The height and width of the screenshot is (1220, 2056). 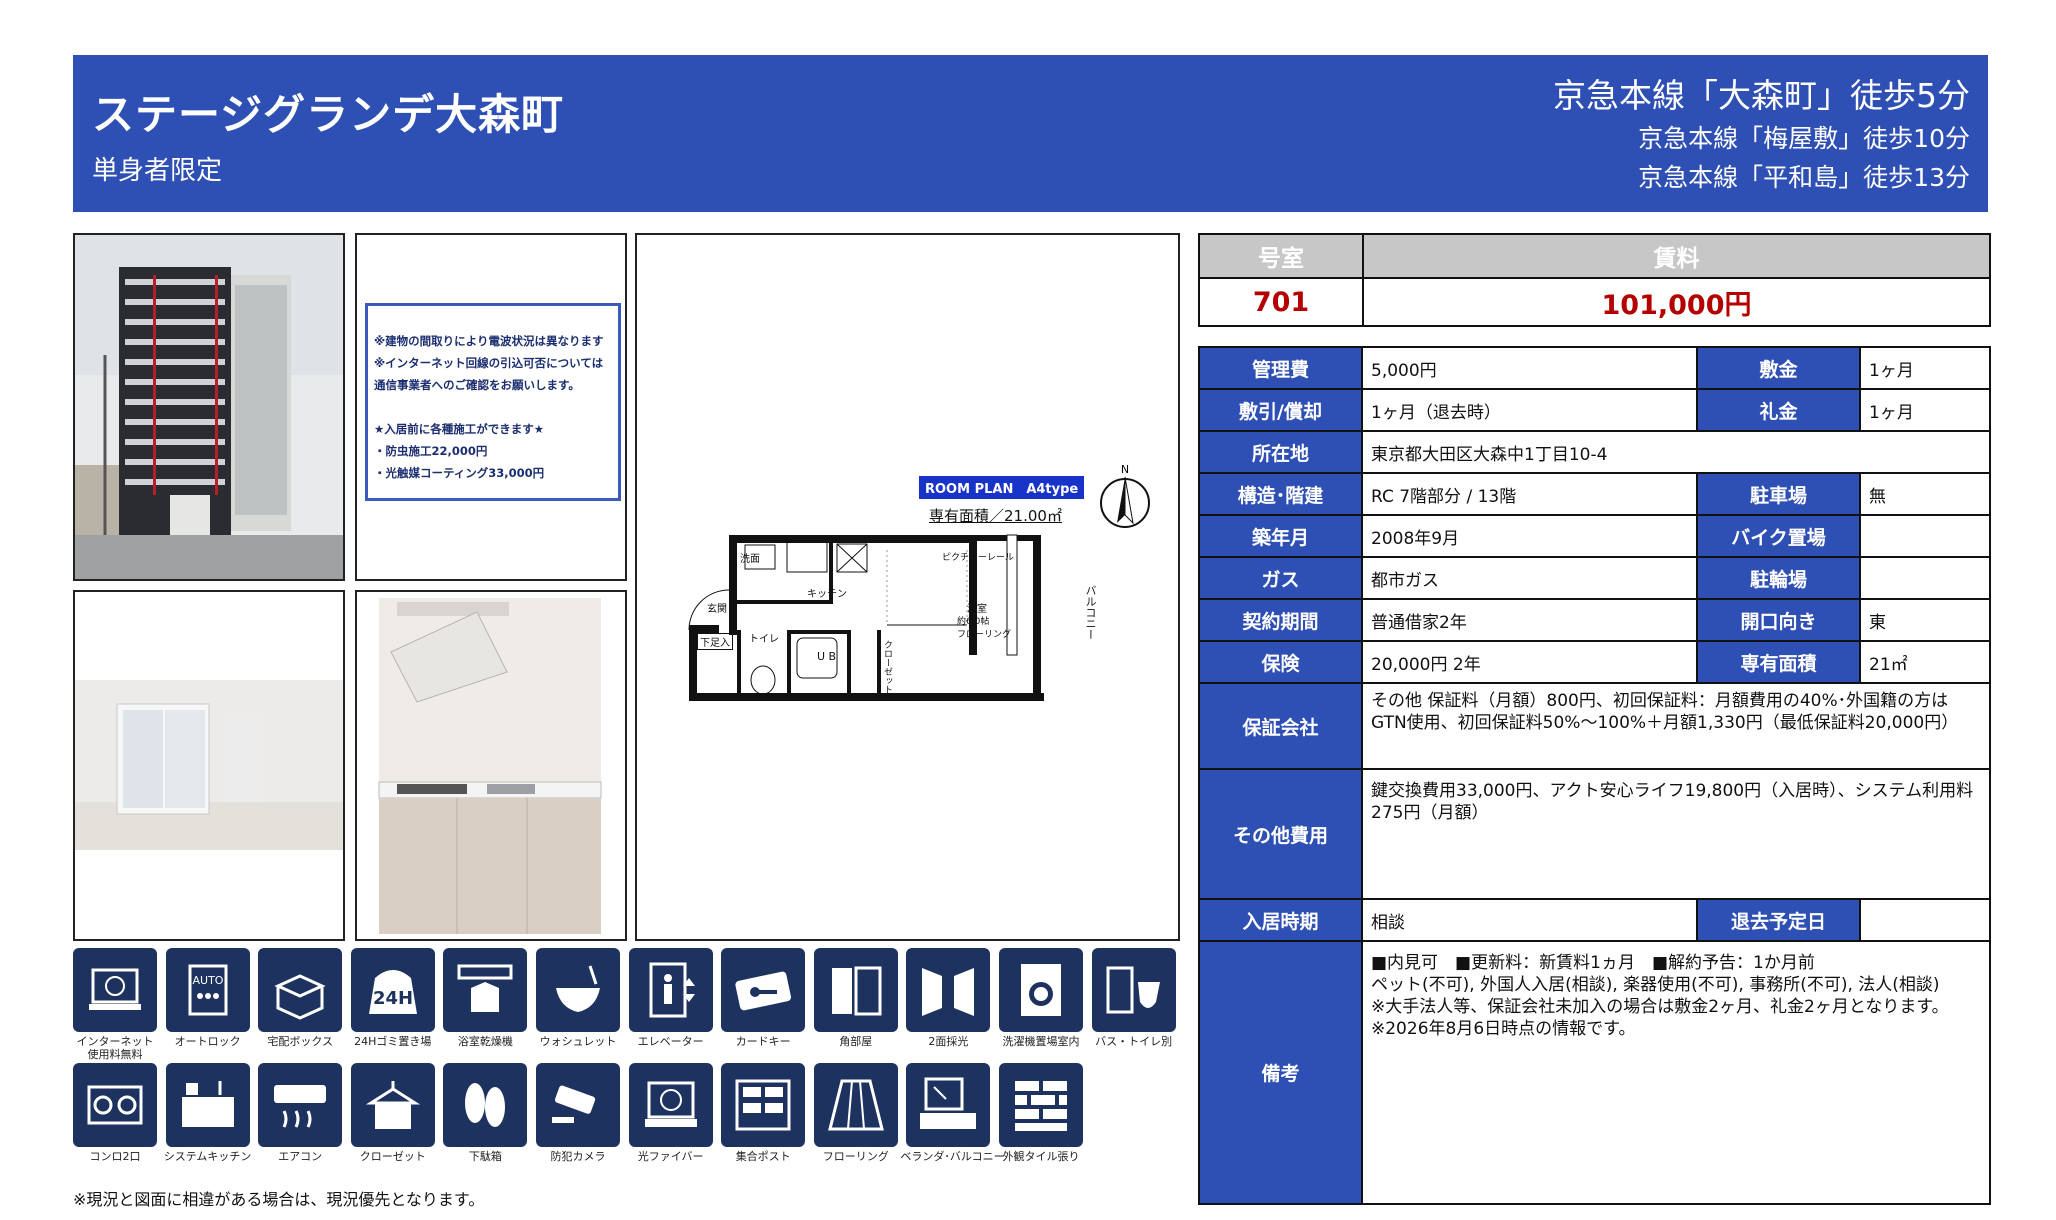 I want to click on amenity-item: ウォシュレット, so click(x=578, y=998).